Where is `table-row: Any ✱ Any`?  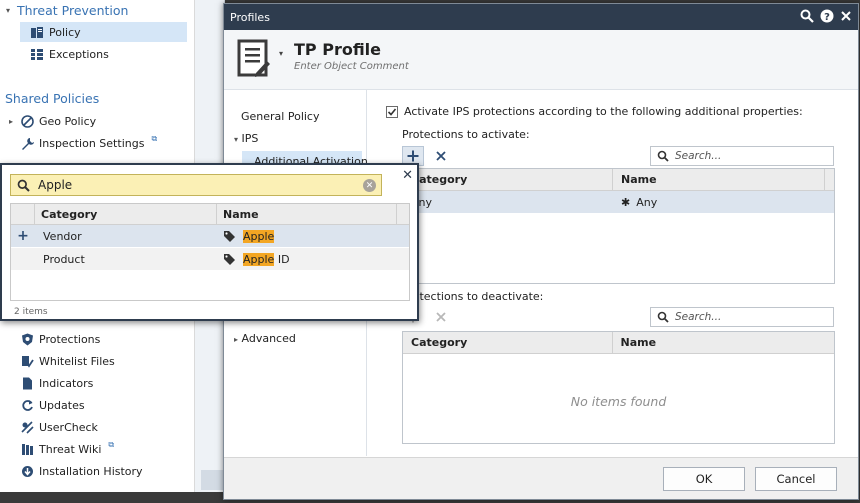 table-row: Any ✱ Any is located at coordinates (618, 202).